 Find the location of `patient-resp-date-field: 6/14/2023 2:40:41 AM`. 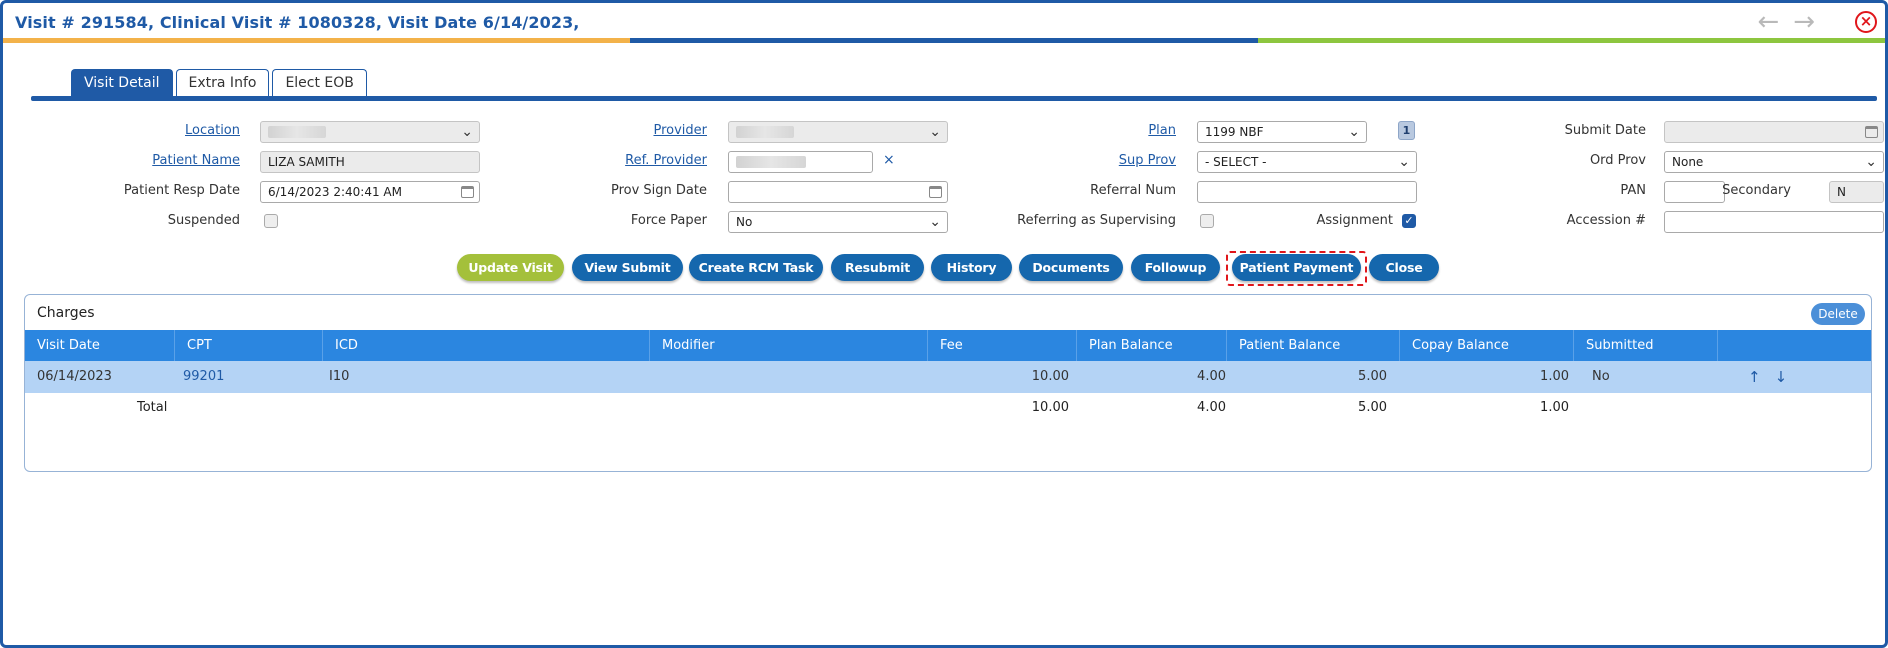

patient-resp-date-field: 6/14/2023 2:40:41 AM is located at coordinates (370, 192).